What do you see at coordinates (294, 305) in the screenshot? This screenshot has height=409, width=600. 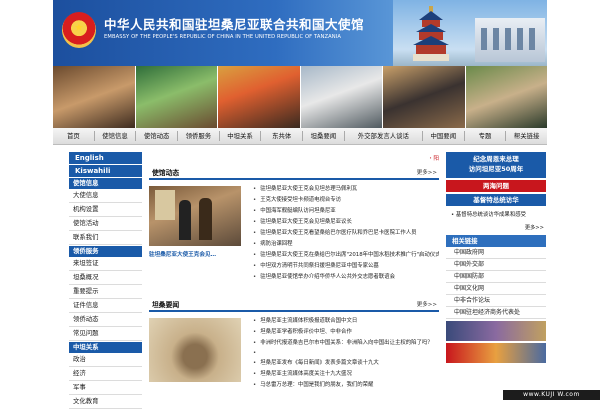 I see `section-header: 坦桑要闻 更多>>` at bounding box center [294, 305].